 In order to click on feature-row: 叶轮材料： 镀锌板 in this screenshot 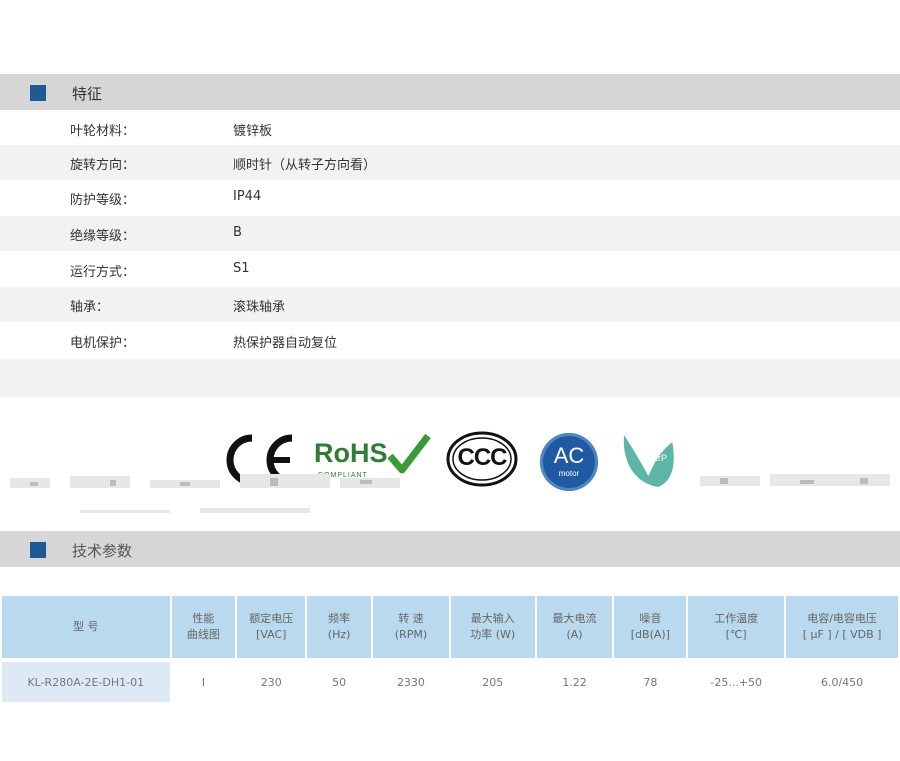, I will do `click(450, 128)`.